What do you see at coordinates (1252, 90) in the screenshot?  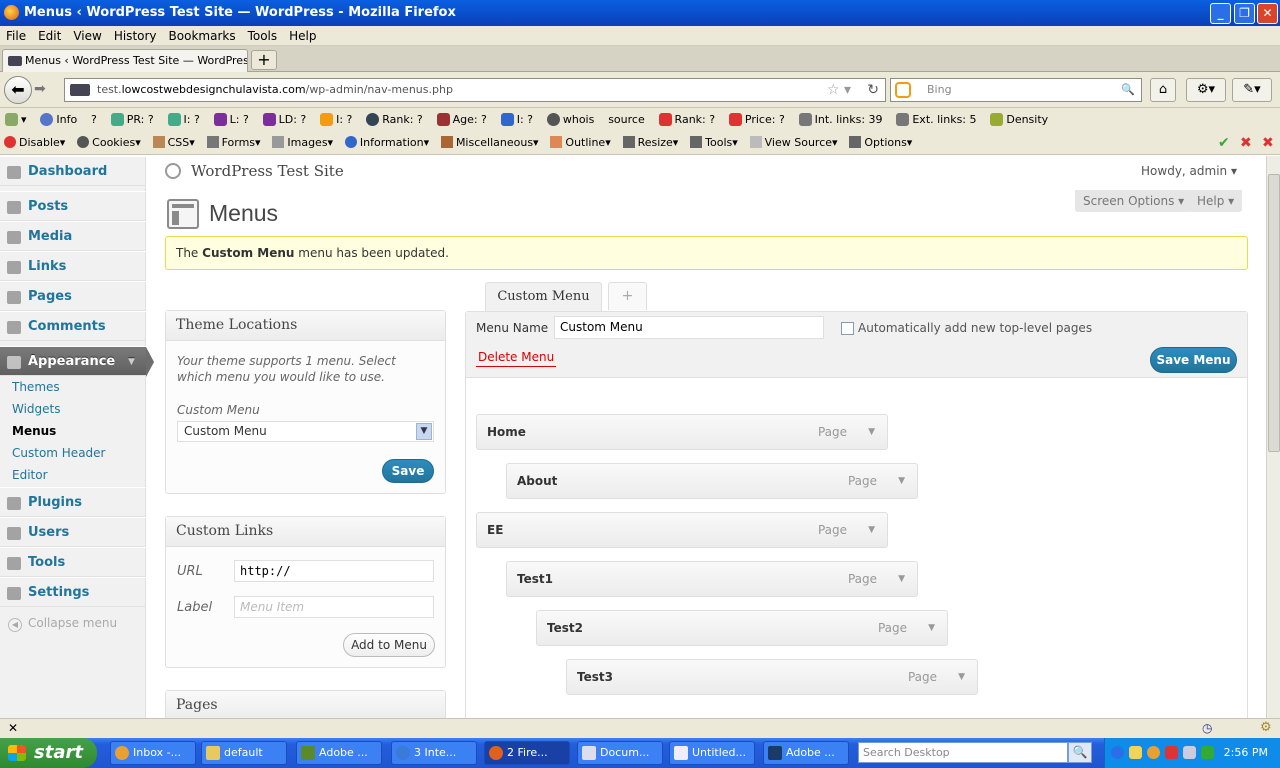 I see `addon-tool-icon: ✎▾` at bounding box center [1252, 90].